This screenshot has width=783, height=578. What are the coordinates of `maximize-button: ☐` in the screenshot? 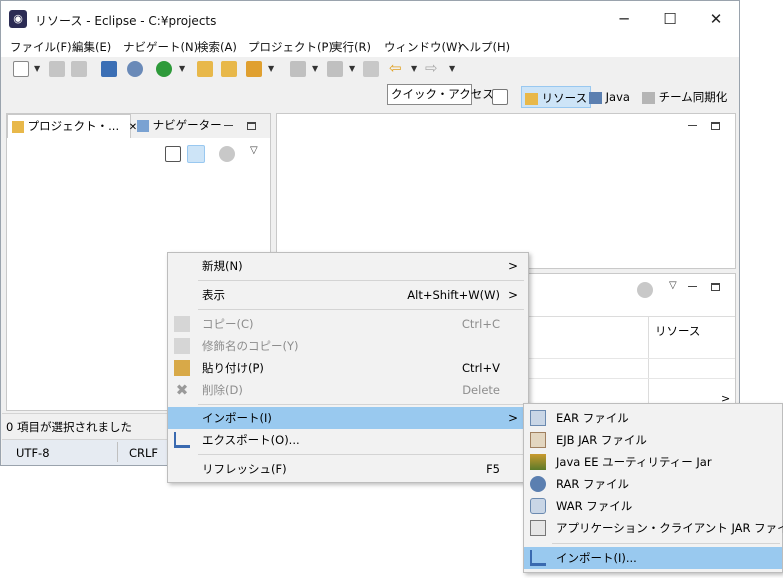 It's located at (670, 19).